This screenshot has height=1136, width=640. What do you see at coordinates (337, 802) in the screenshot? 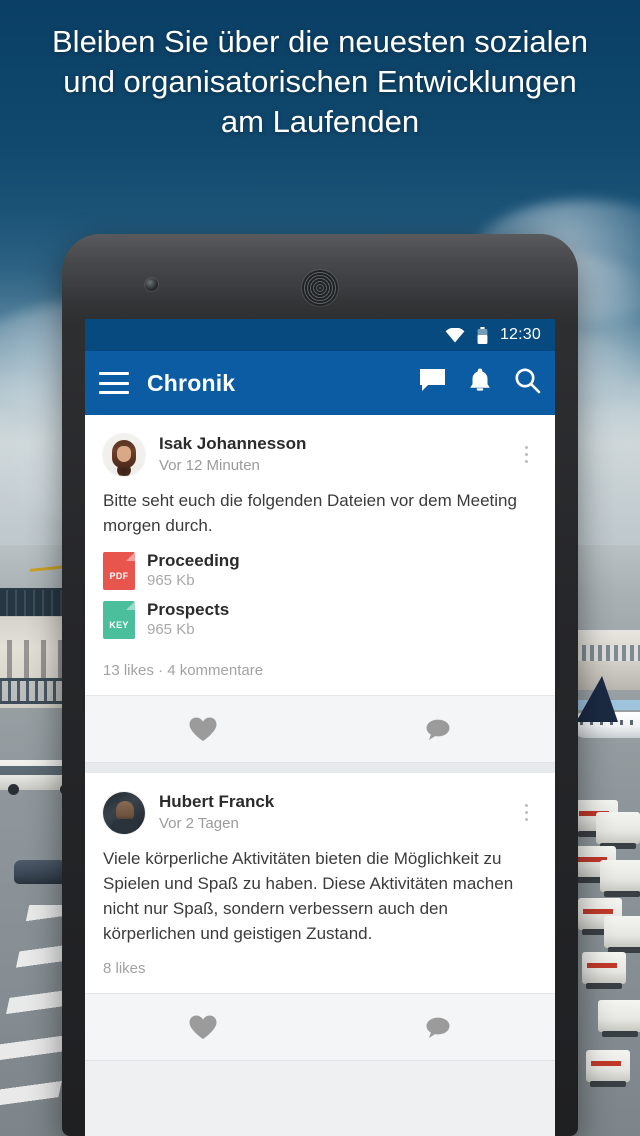
I see `post-author: Hubert Franck` at bounding box center [337, 802].